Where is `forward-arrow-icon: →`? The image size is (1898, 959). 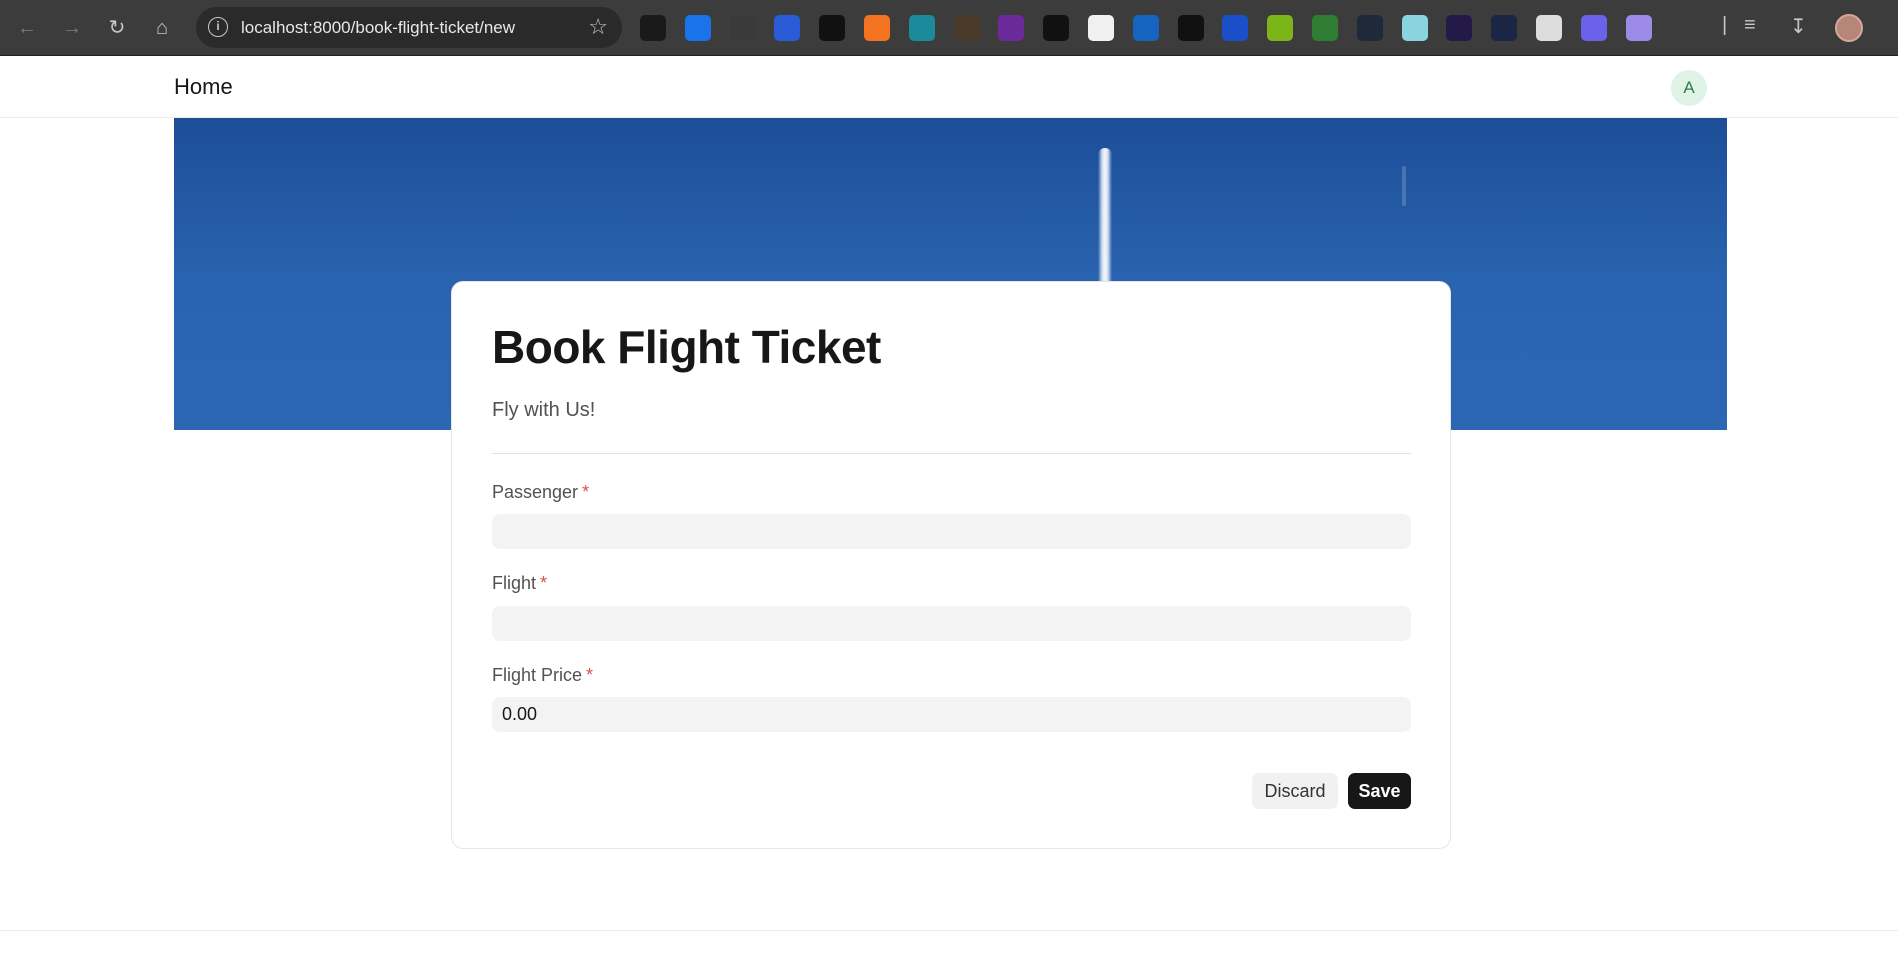
forward-arrow-icon: → is located at coordinates (72, 28).